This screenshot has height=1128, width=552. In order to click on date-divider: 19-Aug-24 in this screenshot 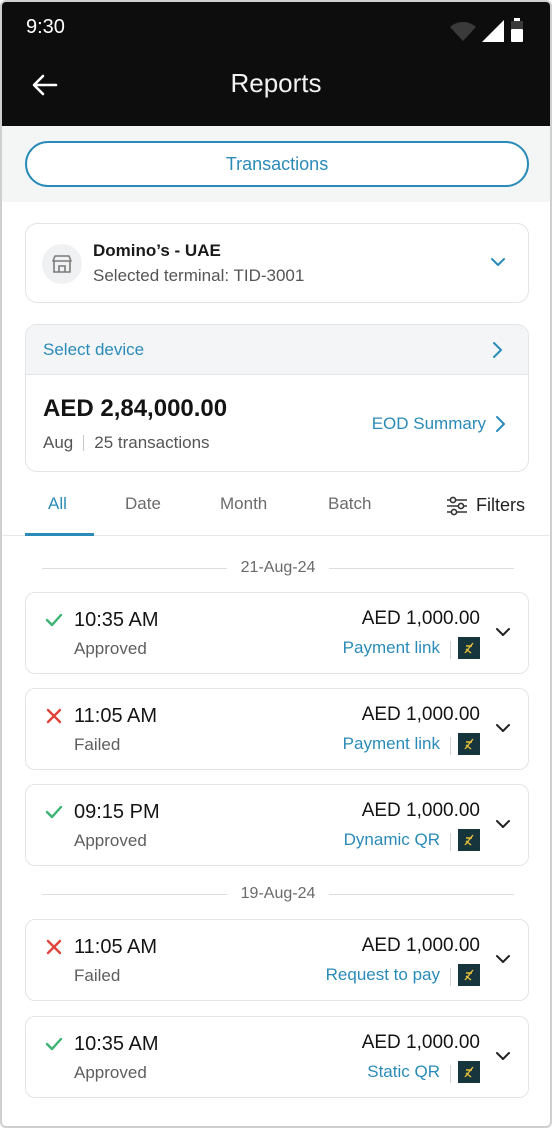, I will do `click(278, 894)`.